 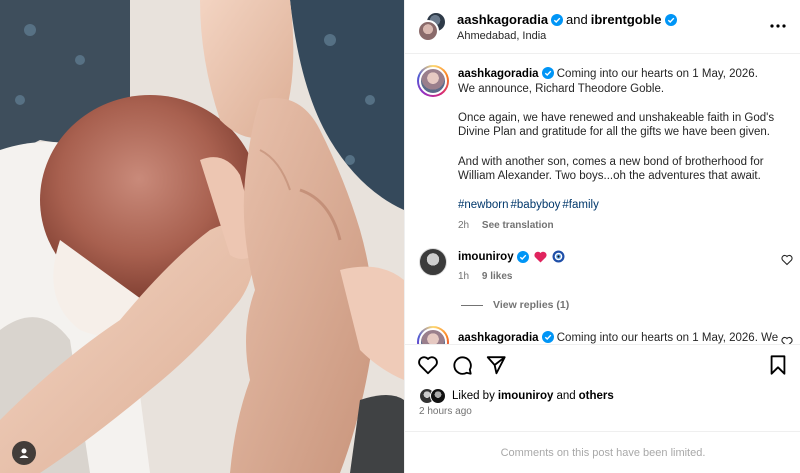 I want to click on post-timestamp: 2 hours ago, so click(x=445, y=411).